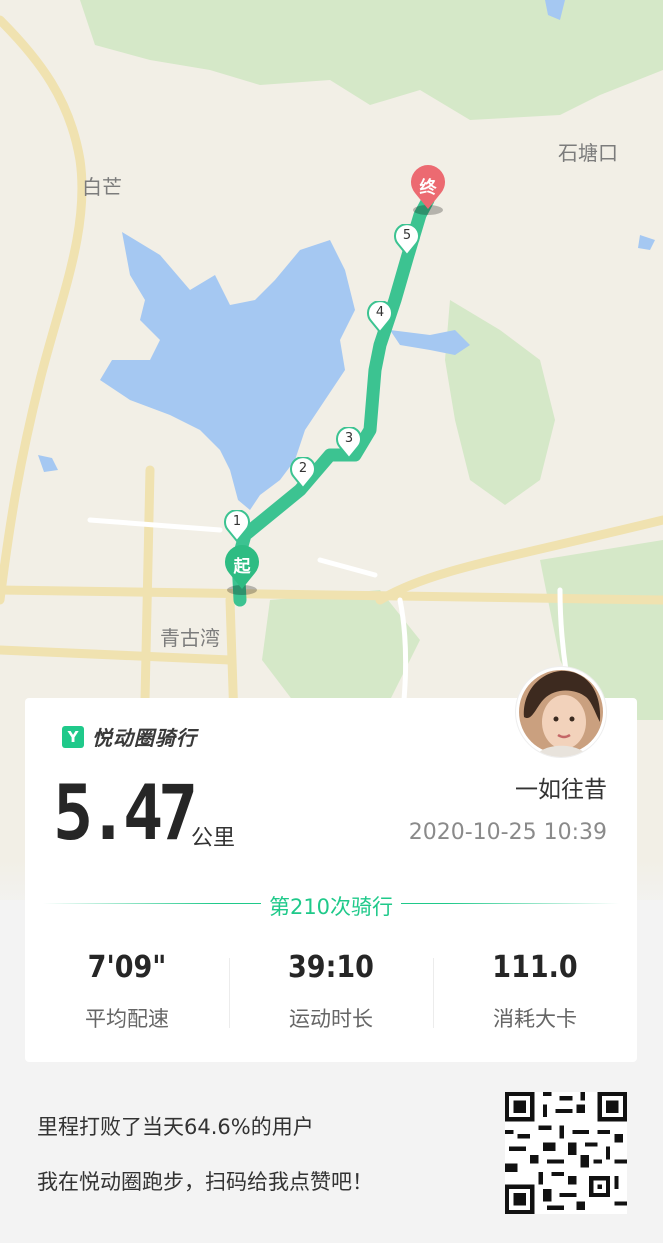  What do you see at coordinates (205, 1182) in the screenshot?
I see `share-prompt-text: 我在悦动圈跑步，扫码给我点赞吧！` at bounding box center [205, 1182].